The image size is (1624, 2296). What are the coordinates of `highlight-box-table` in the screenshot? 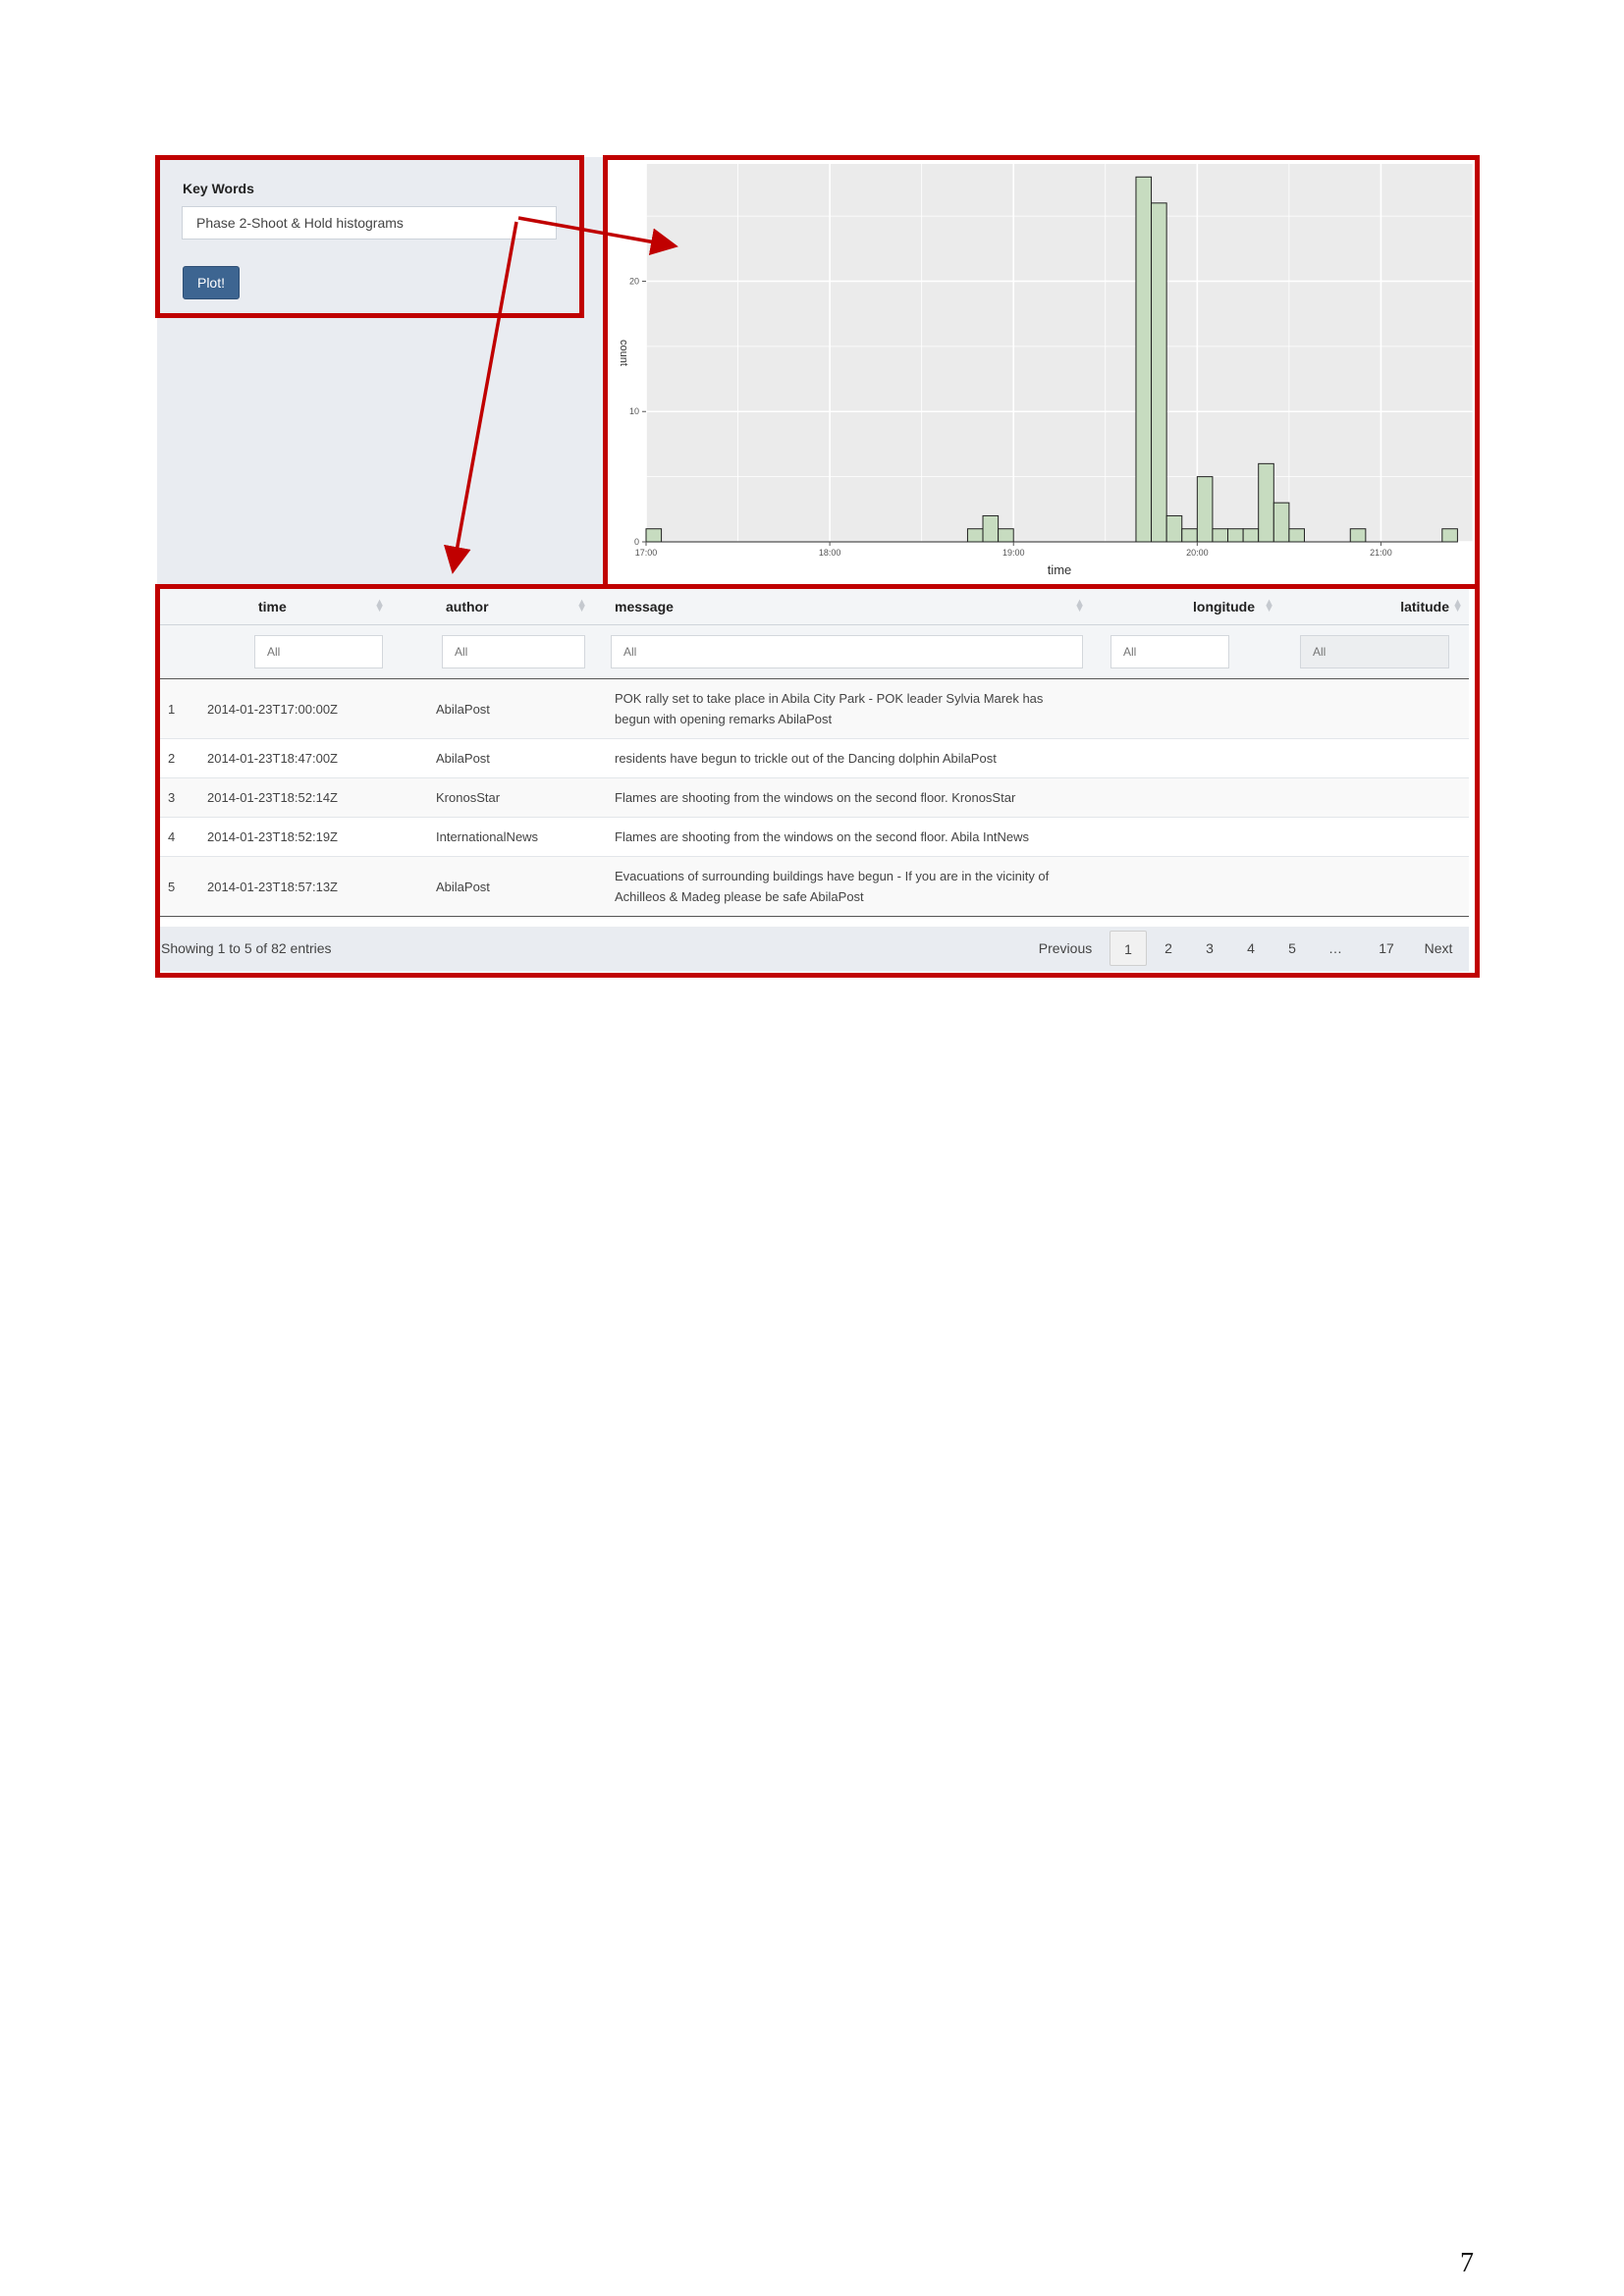 It's located at (817, 781).